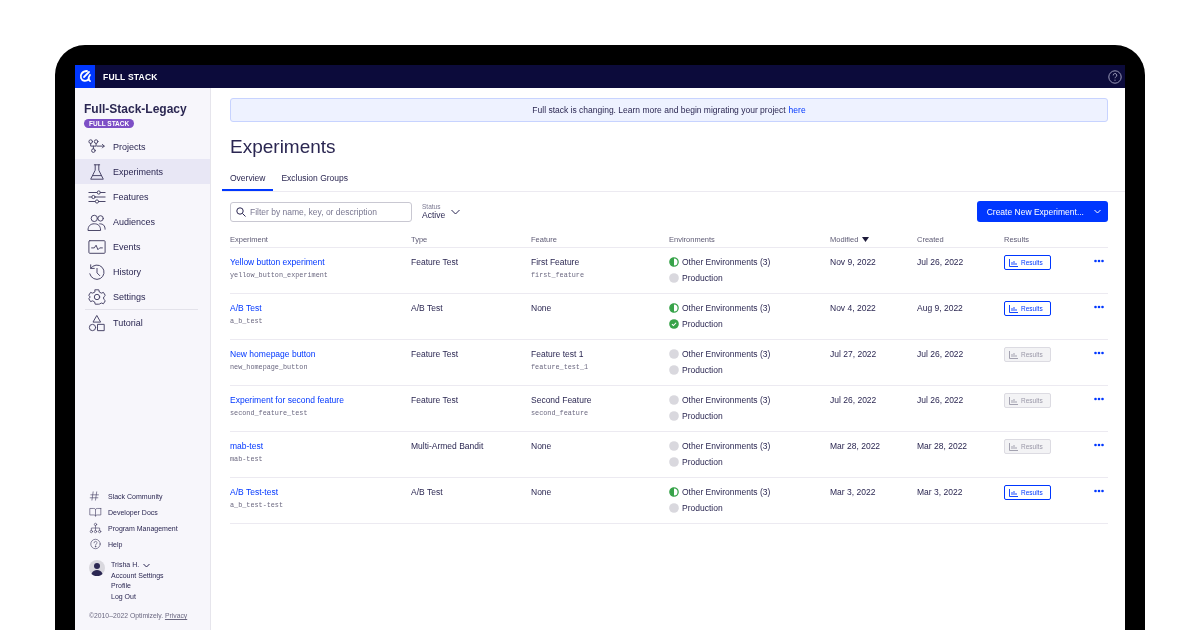 Image resolution: width=1200 pixels, height=630 pixels. What do you see at coordinates (97, 146) in the screenshot?
I see `projects-icon` at bounding box center [97, 146].